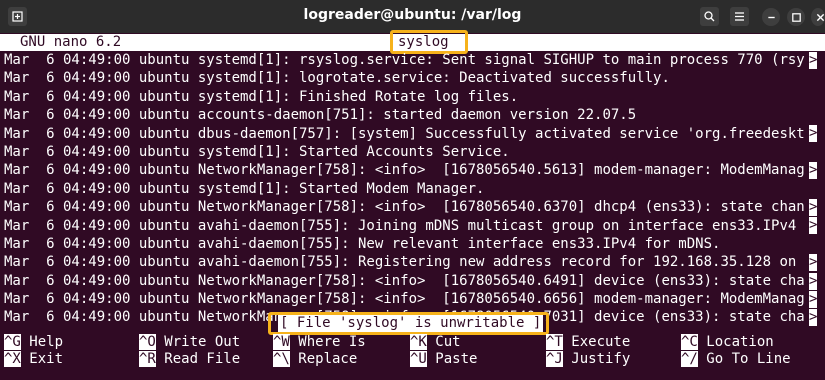 The height and width of the screenshot is (380, 825). I want to click on shortcut-key: ^K, so click(418, 342).